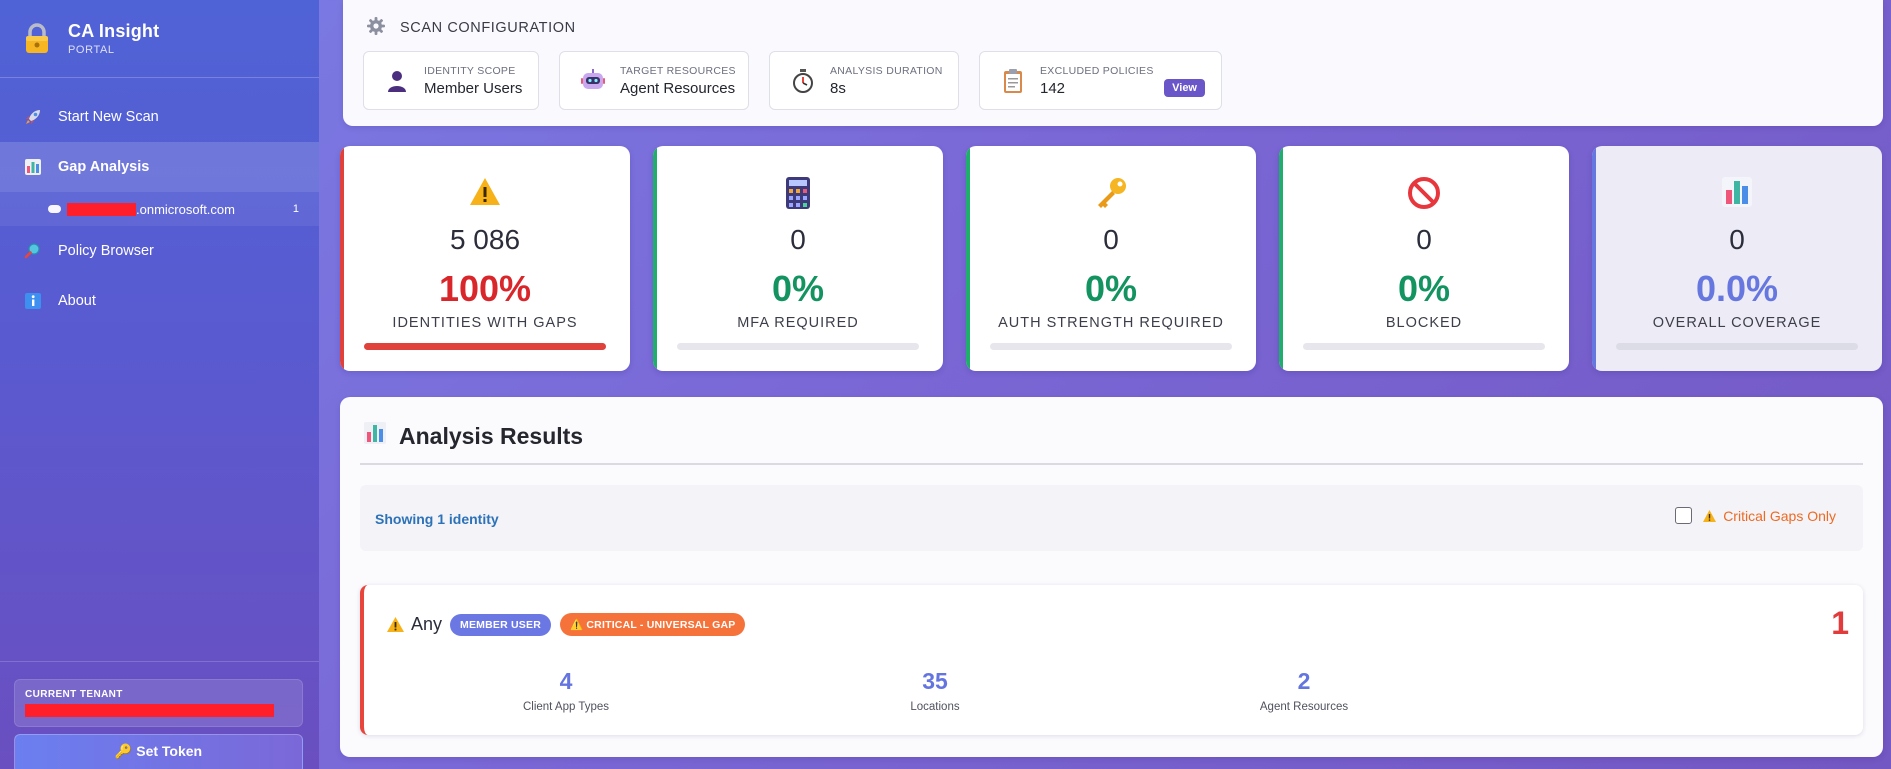 The height and width of the screenshot is (769, 1891). I want to click on scan-configuration-title: SCAN CONFIGURATION, so click(488, 28).